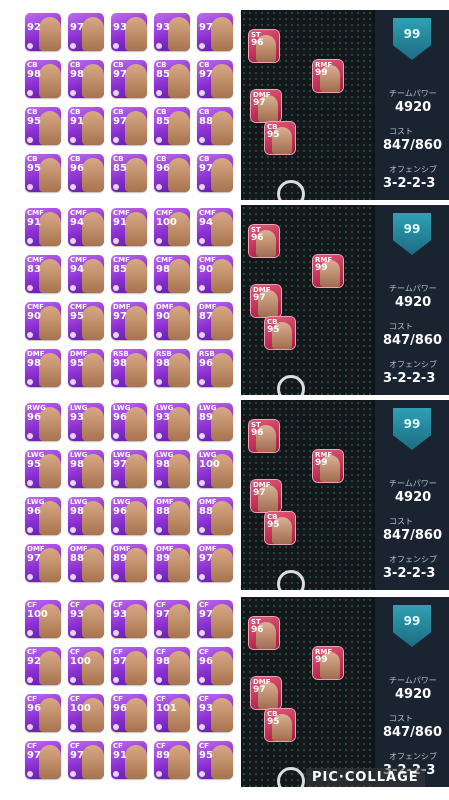 Image resolution: width=449 pixels, height=800 pixels. I want to click on player-card: CB 88, so click(215, 126).